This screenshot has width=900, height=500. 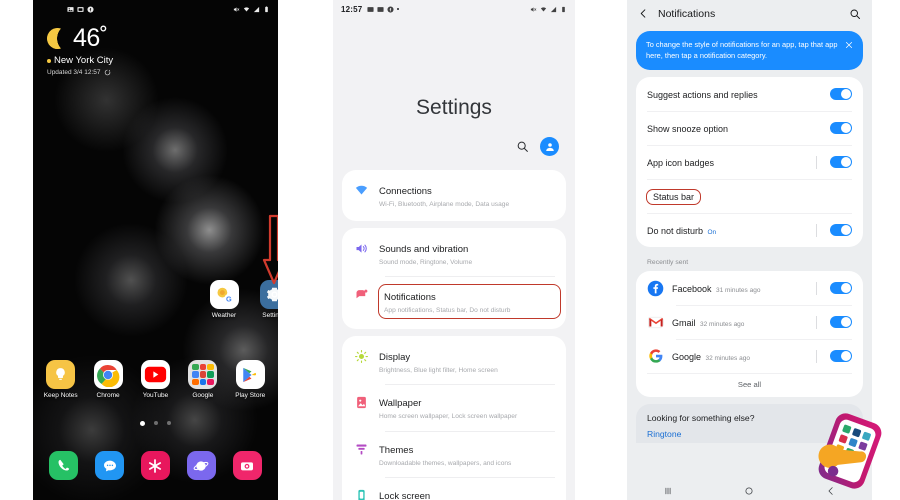 I want to click on weather-updated-text: Updated 3/4 12:57, so click(x=74, y=72).